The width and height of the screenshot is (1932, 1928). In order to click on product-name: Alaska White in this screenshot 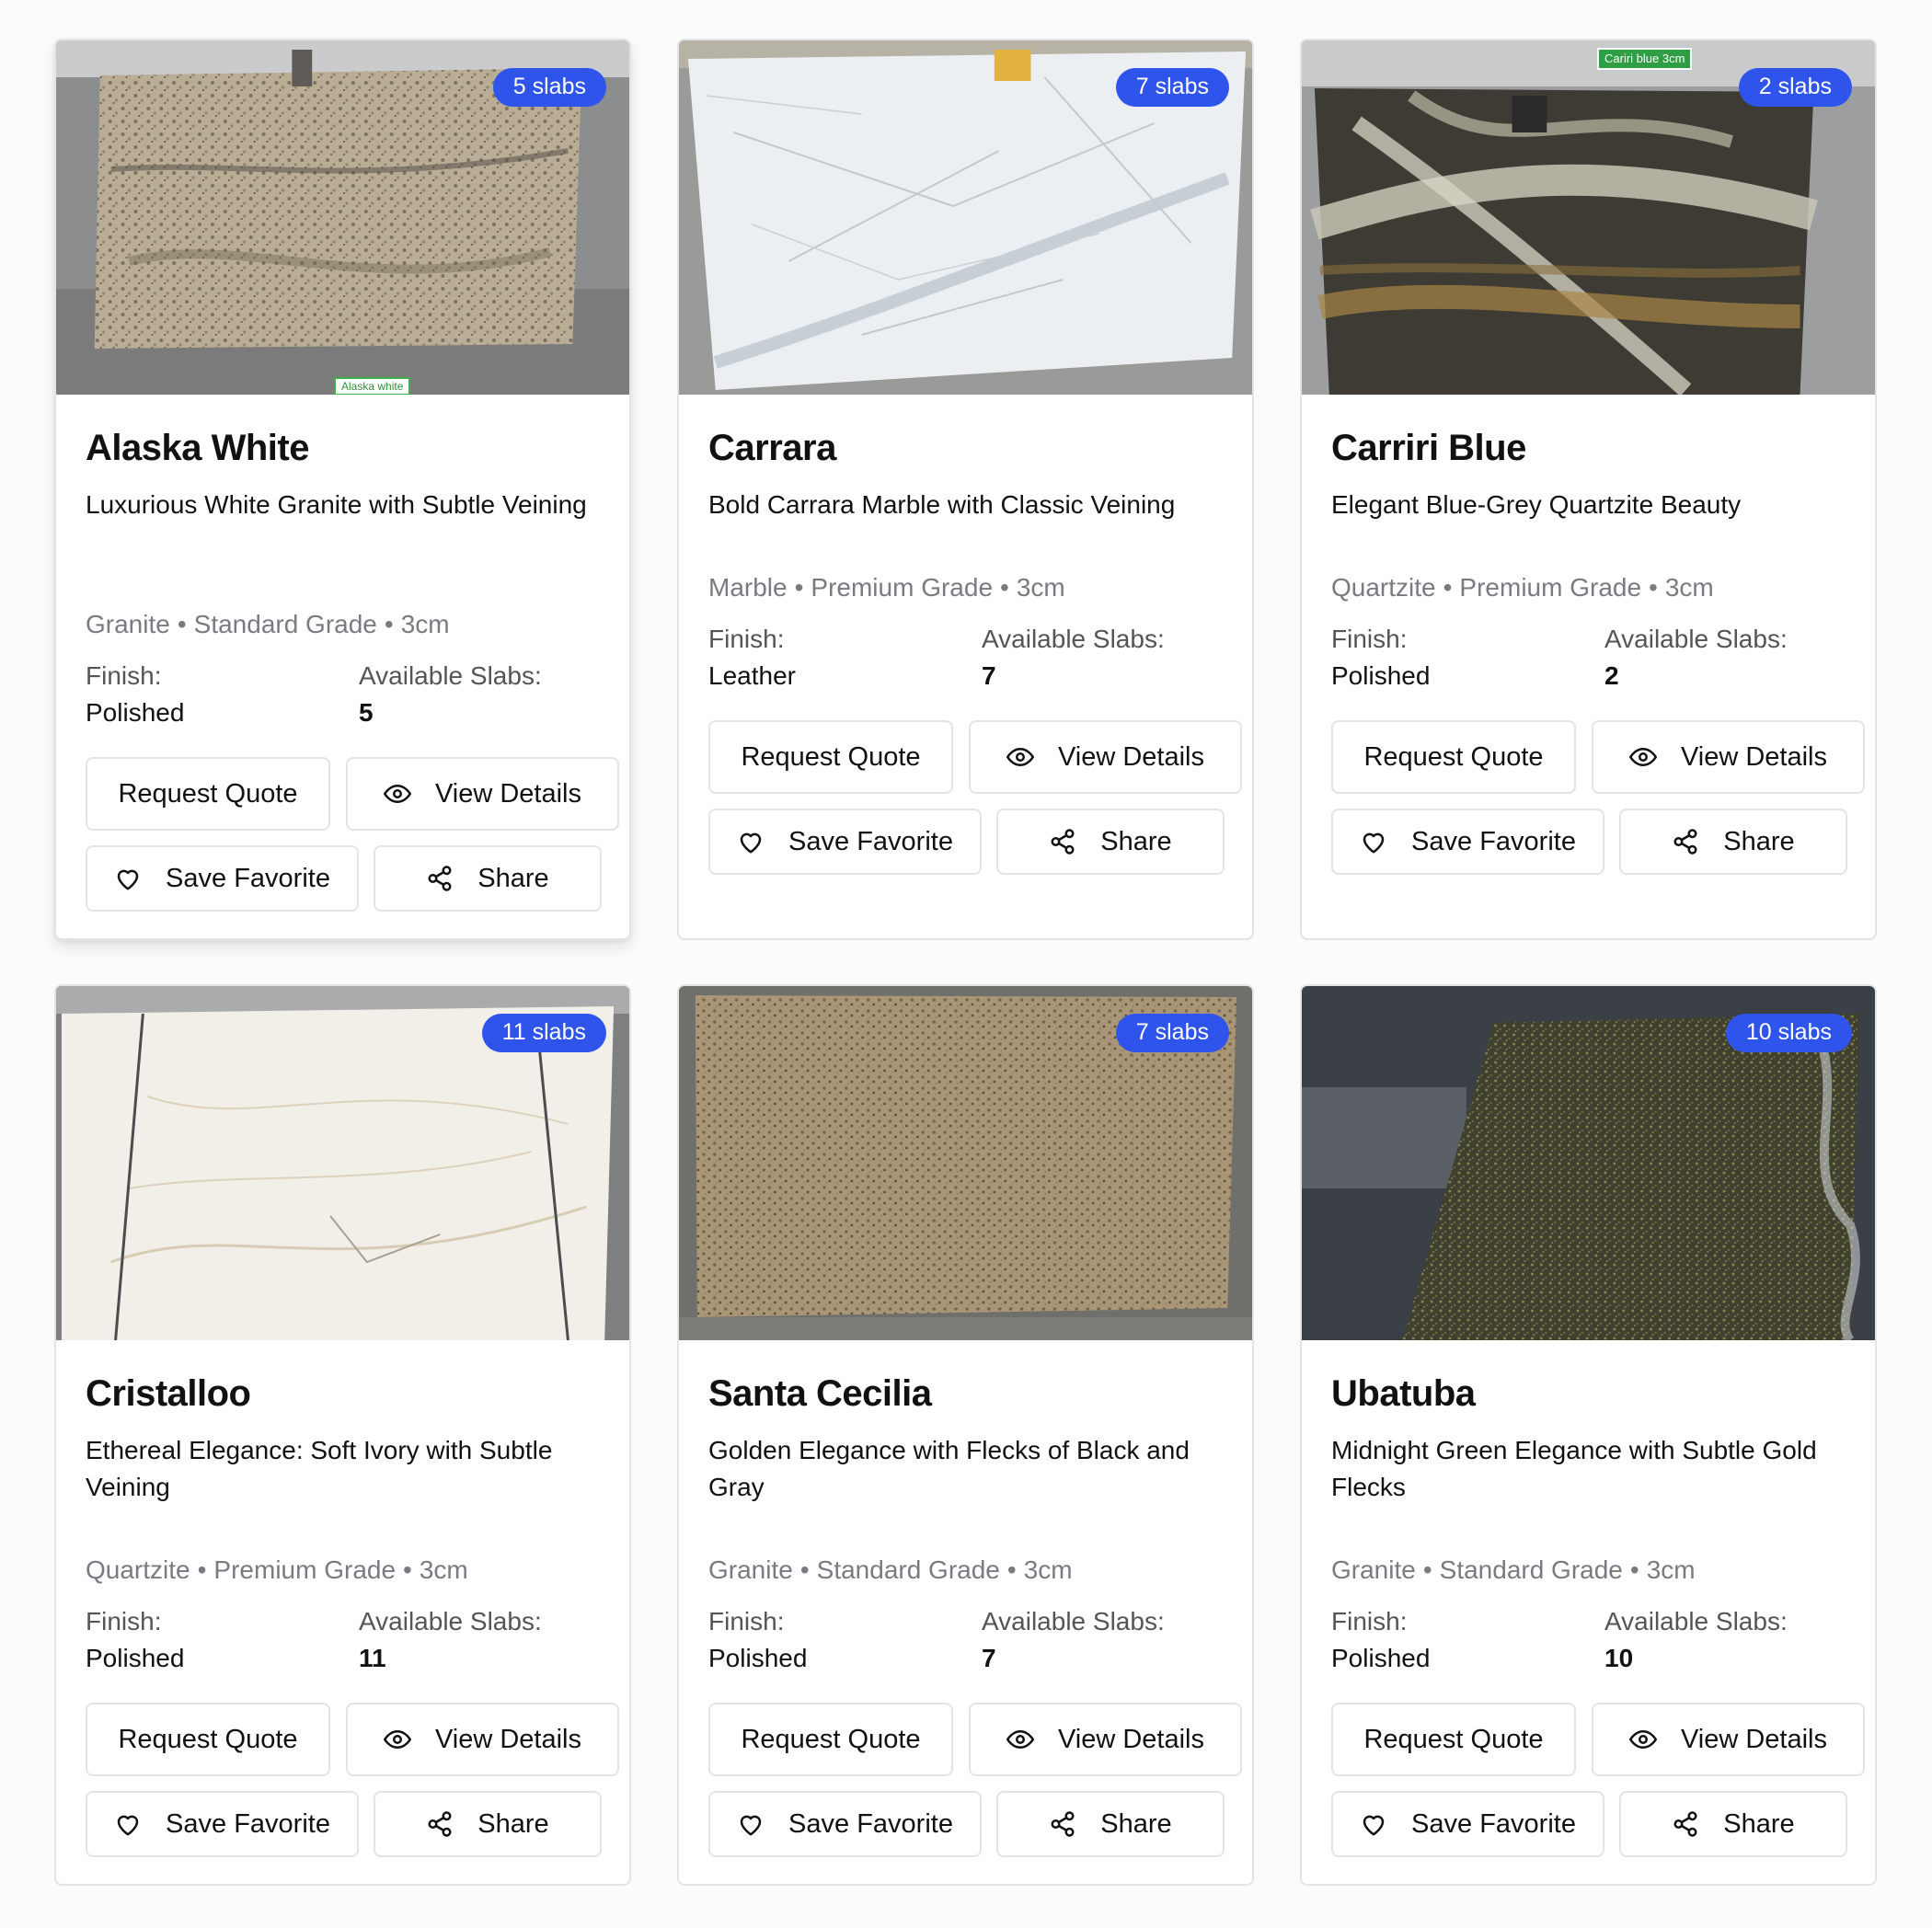, I will do `click(197, 448)`.